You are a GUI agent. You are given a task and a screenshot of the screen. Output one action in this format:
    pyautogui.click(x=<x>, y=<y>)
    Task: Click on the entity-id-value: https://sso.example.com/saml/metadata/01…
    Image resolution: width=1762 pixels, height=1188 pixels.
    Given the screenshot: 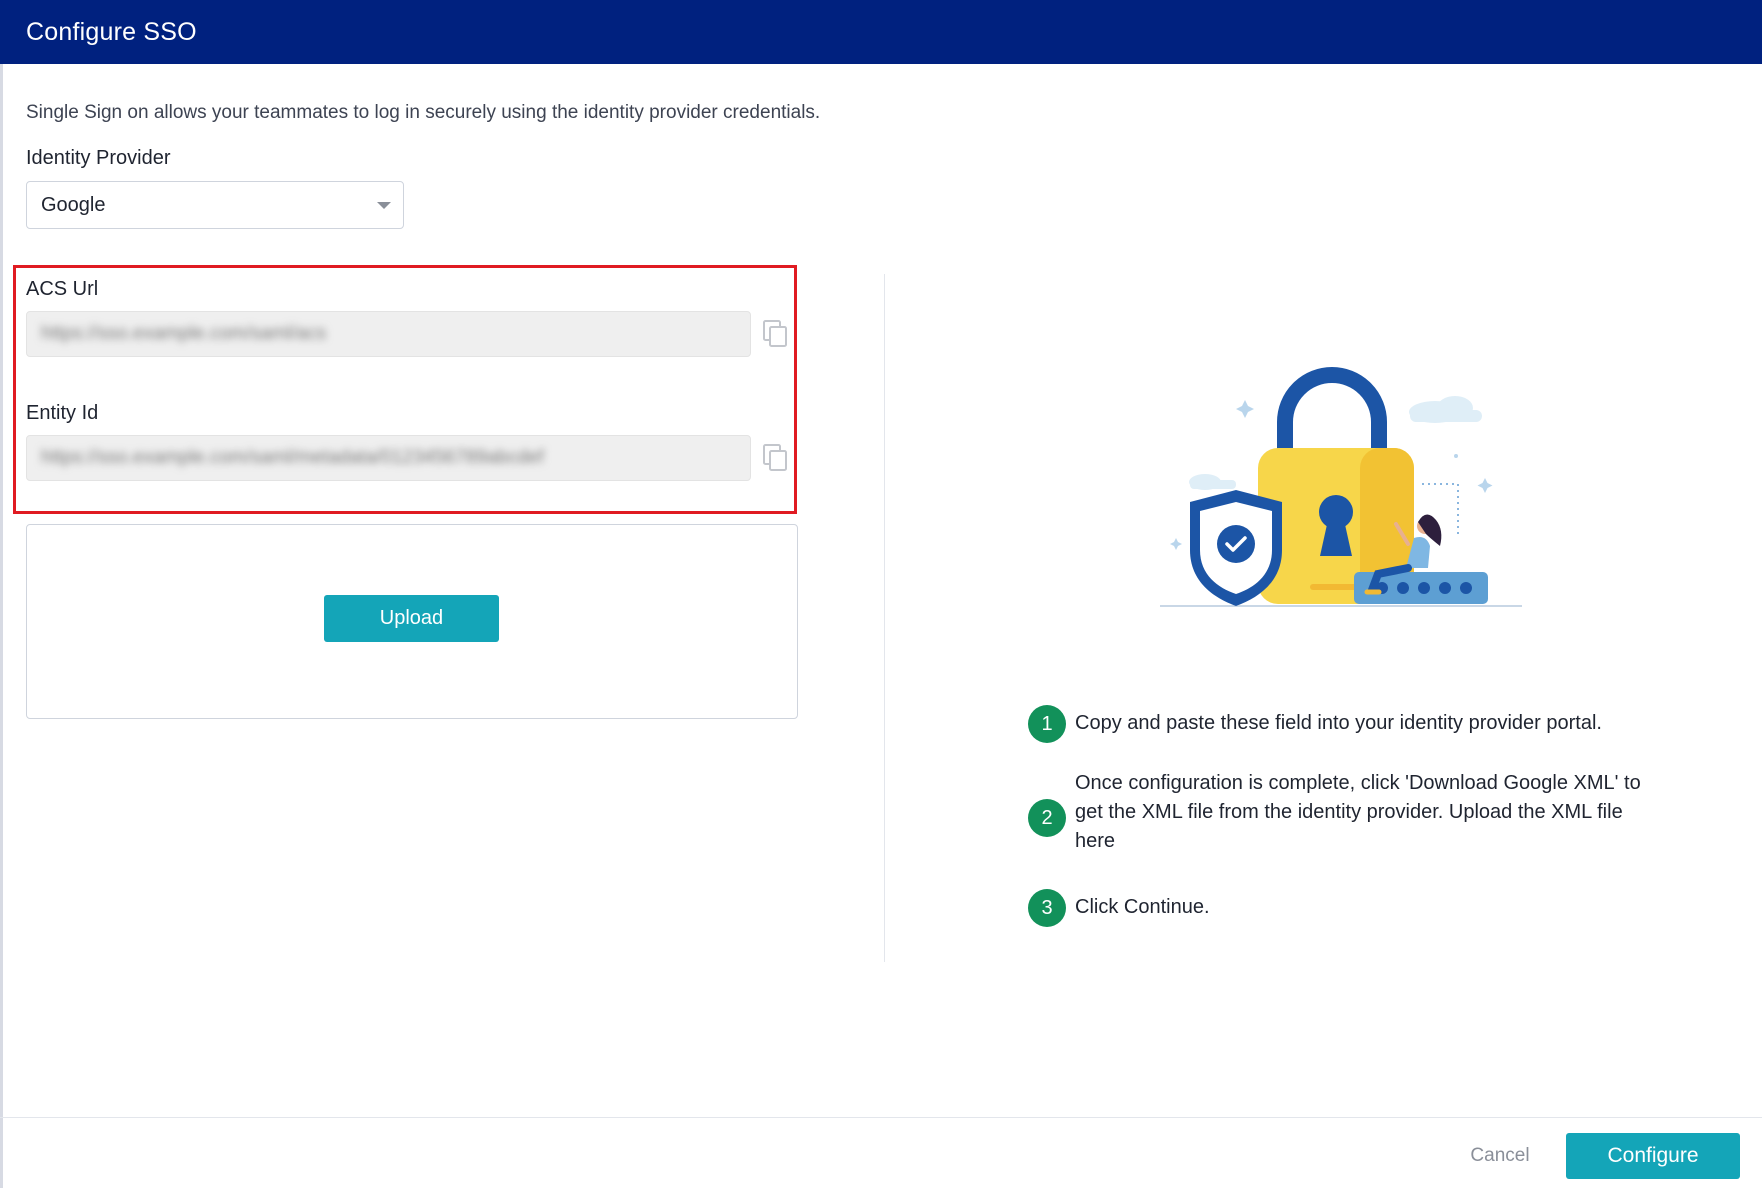 What is the action you would take?
    pyautogui.click(x=292, y=457)
    